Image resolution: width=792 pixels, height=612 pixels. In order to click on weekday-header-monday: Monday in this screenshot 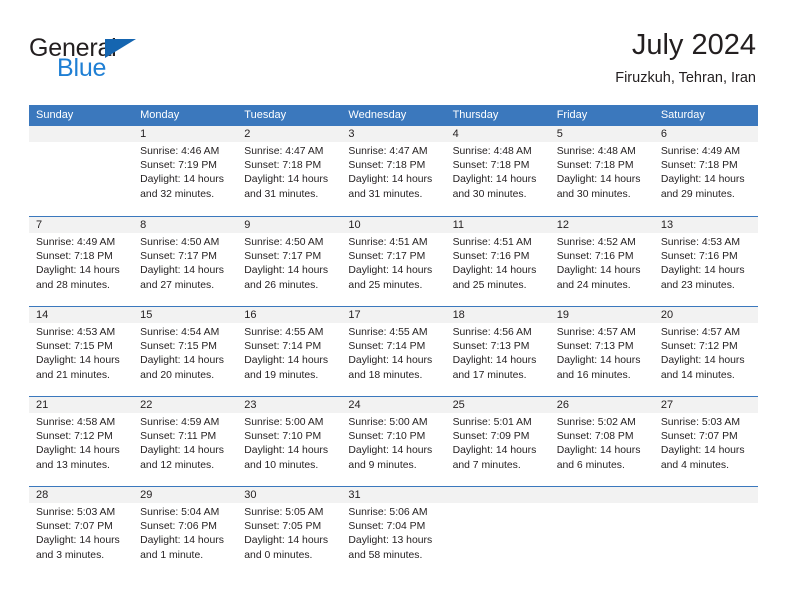, I will do `click(160, 115)`.